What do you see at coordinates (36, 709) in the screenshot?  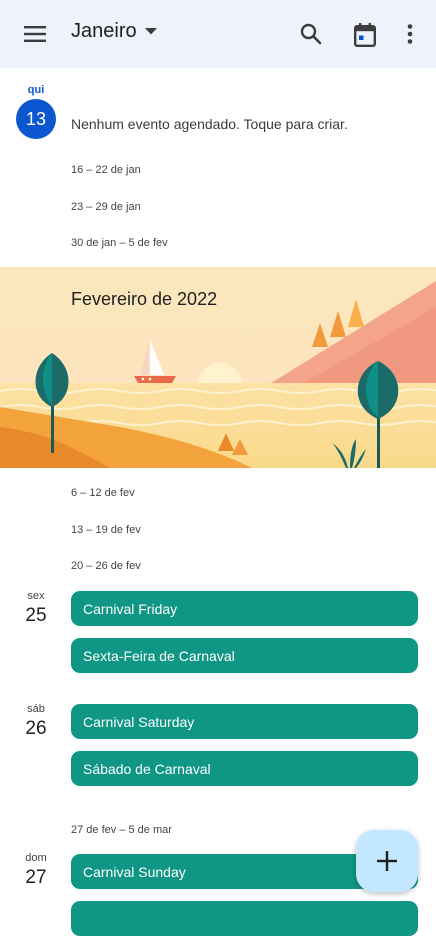 I see `weekday: sáb` at bounding box center [36, 709].